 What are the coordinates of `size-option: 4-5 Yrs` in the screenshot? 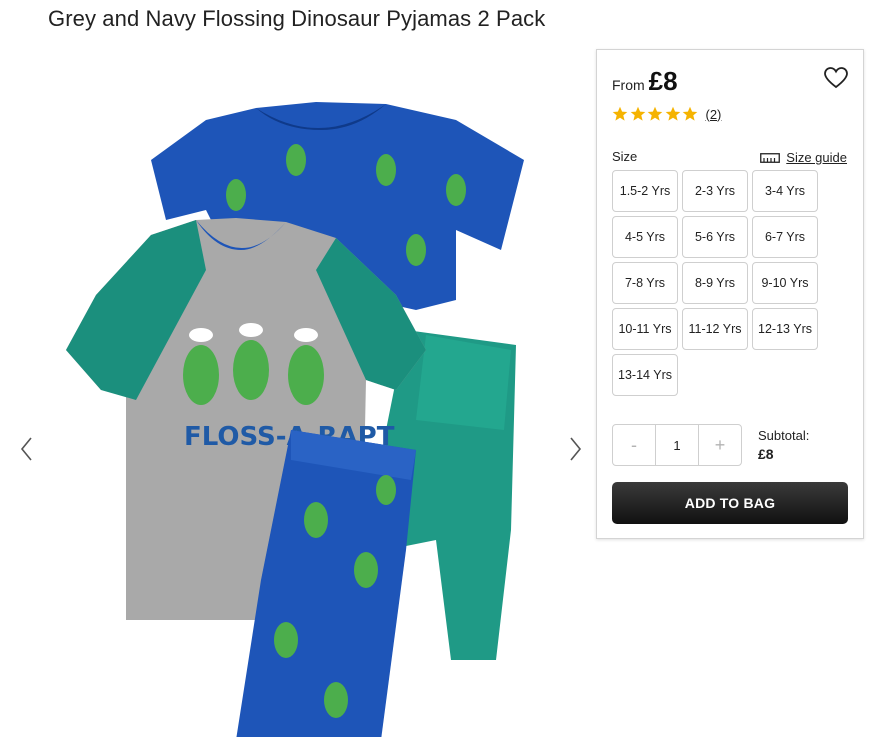 It's located at (645, 237).